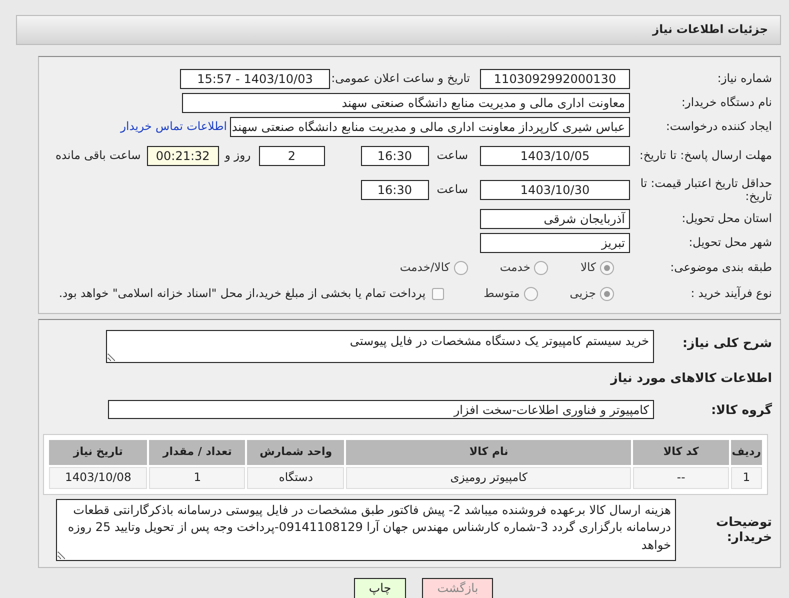 This screenshot has width=789, height=598. Describe the element at coordinates (173, 127) in the screenshot. I see `contact-link: اطلاعات تماس خریدار` at that location.